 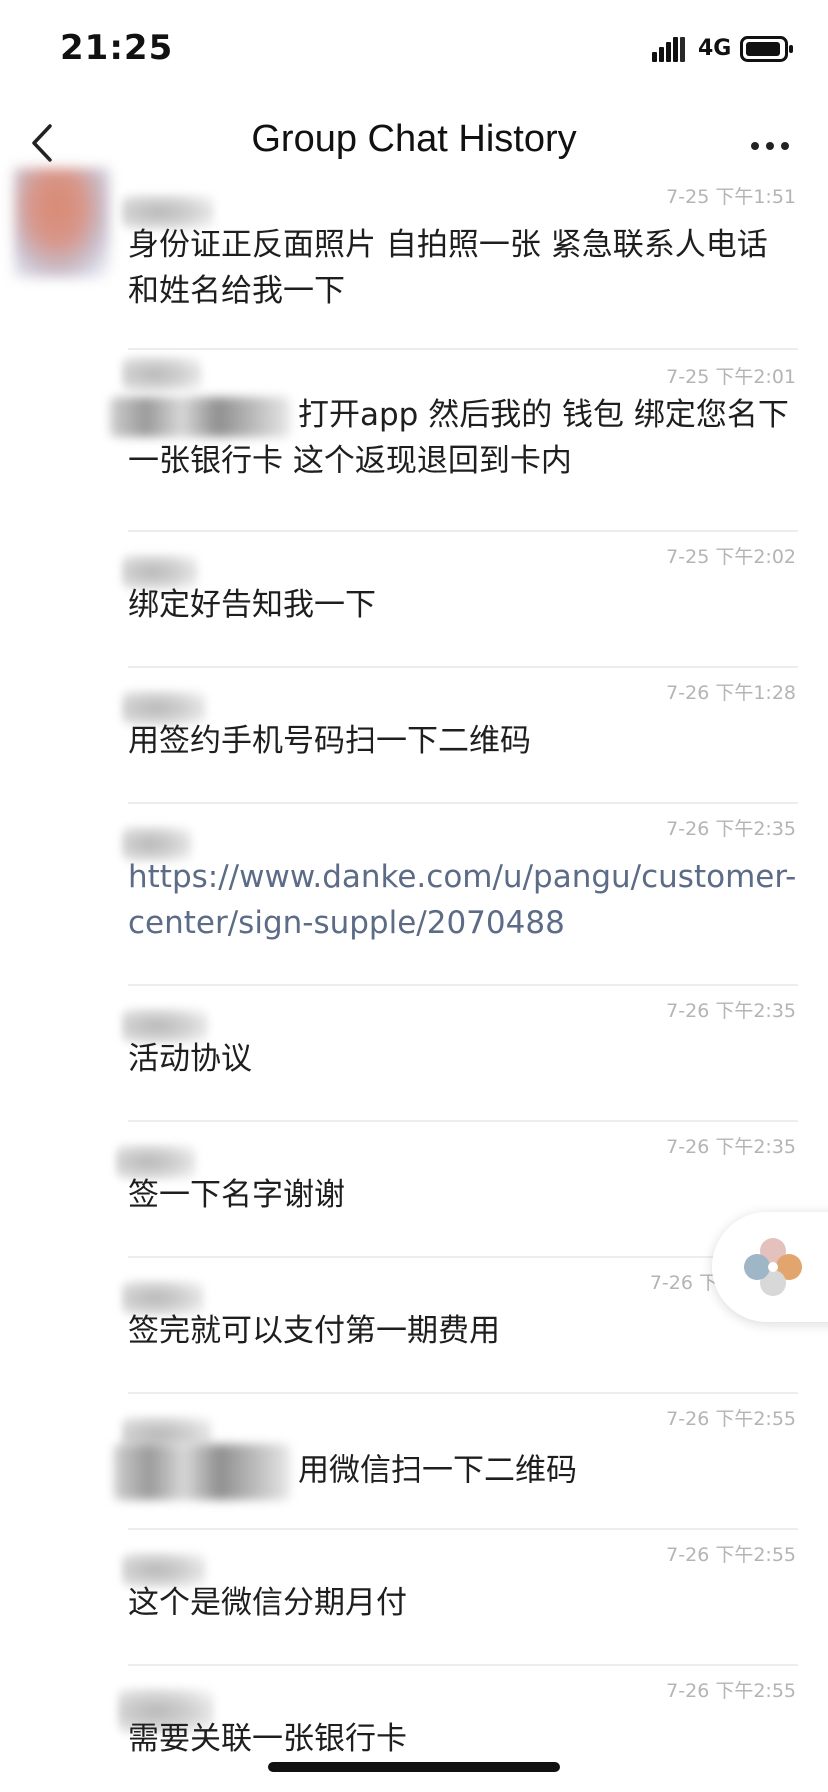 I want to click on message-text: 用微信扫一下二维码, so click(x=456, y=1472).